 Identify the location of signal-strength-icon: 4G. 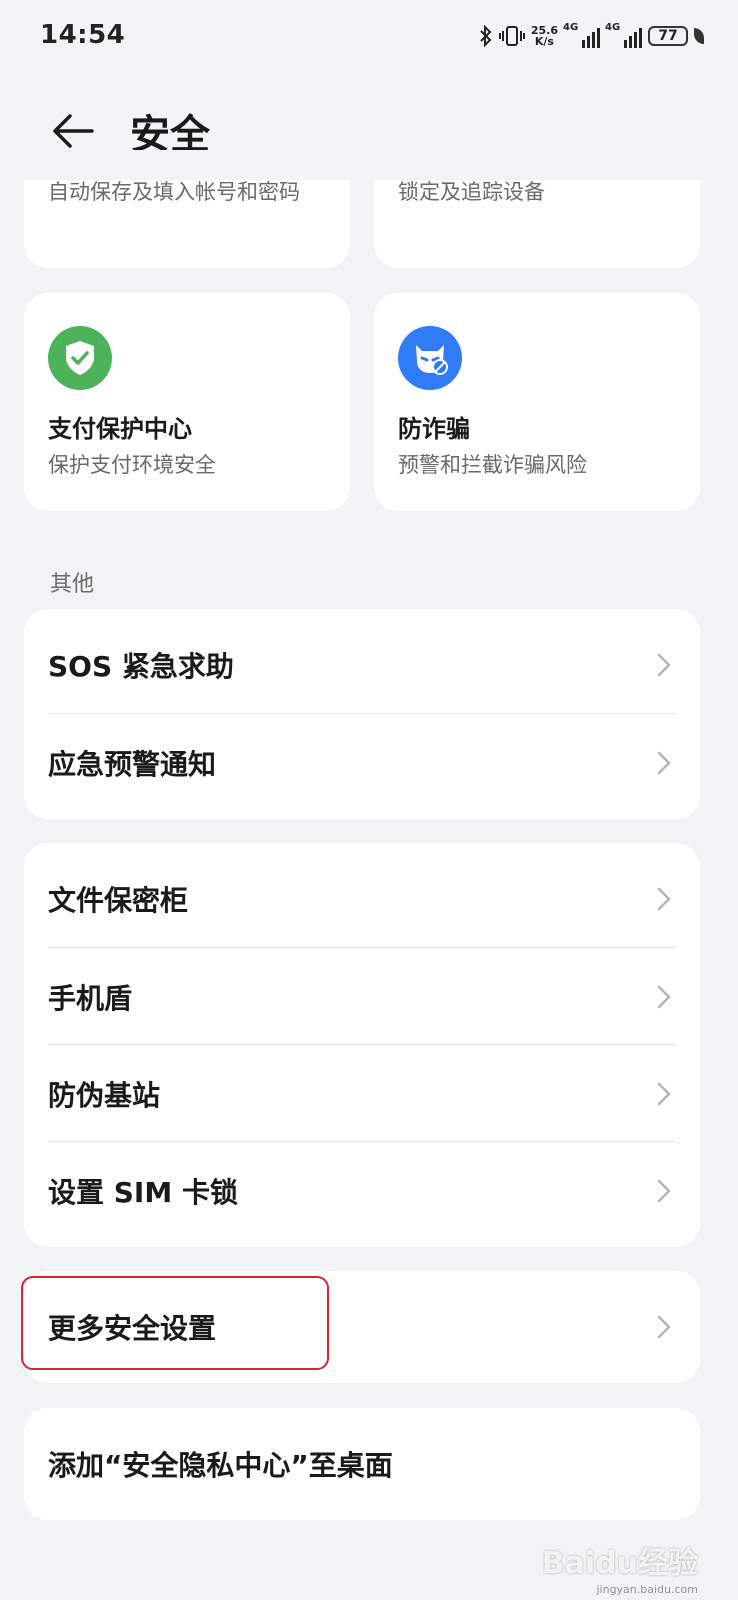
(581, 35).